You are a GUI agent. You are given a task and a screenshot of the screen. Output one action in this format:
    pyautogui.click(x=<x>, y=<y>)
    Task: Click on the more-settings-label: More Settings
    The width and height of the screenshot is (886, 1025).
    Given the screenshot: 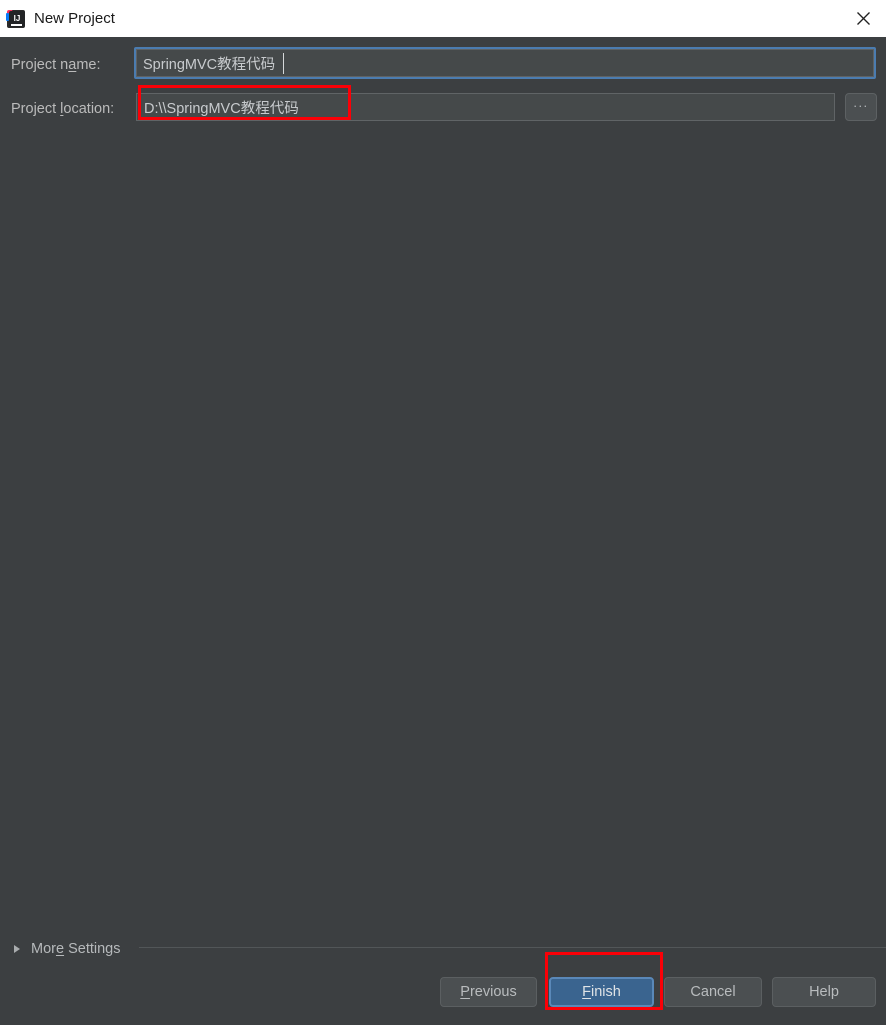 What is the action you would take?
    pyautogui.click(x=76, y=949)
    